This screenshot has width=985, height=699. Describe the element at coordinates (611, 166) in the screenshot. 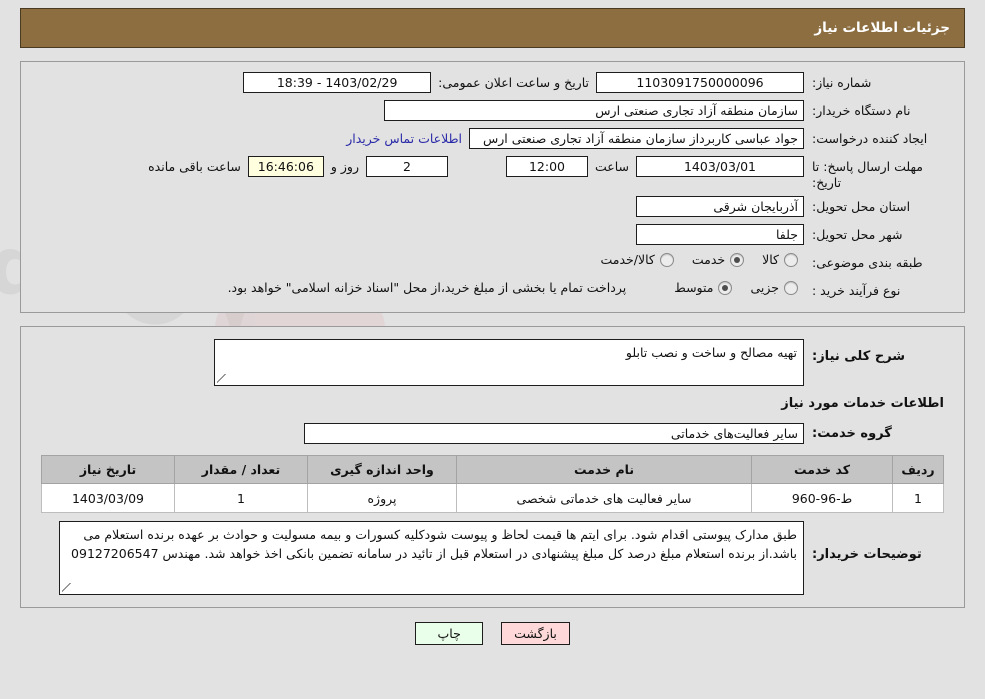

I see `deadline-hour-label: ساعت` at that location.